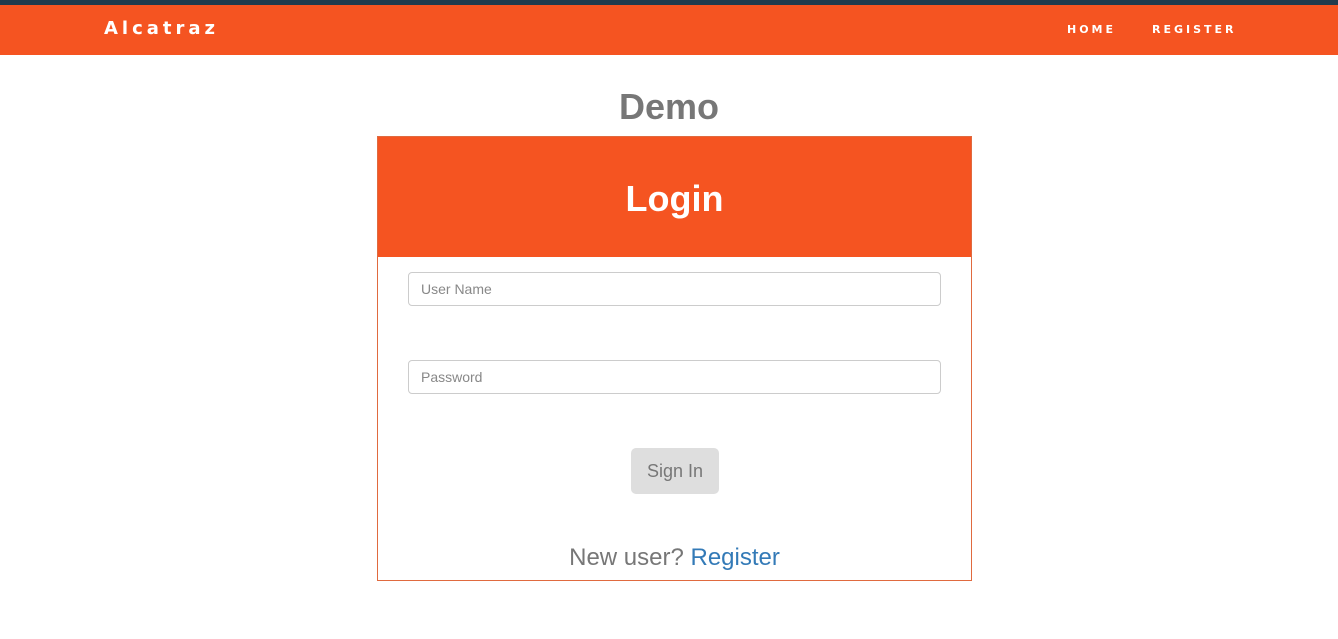  Describe the element at coordinates (626, 557) in the screenshot. I see `new-user-text: New user?` at that location.